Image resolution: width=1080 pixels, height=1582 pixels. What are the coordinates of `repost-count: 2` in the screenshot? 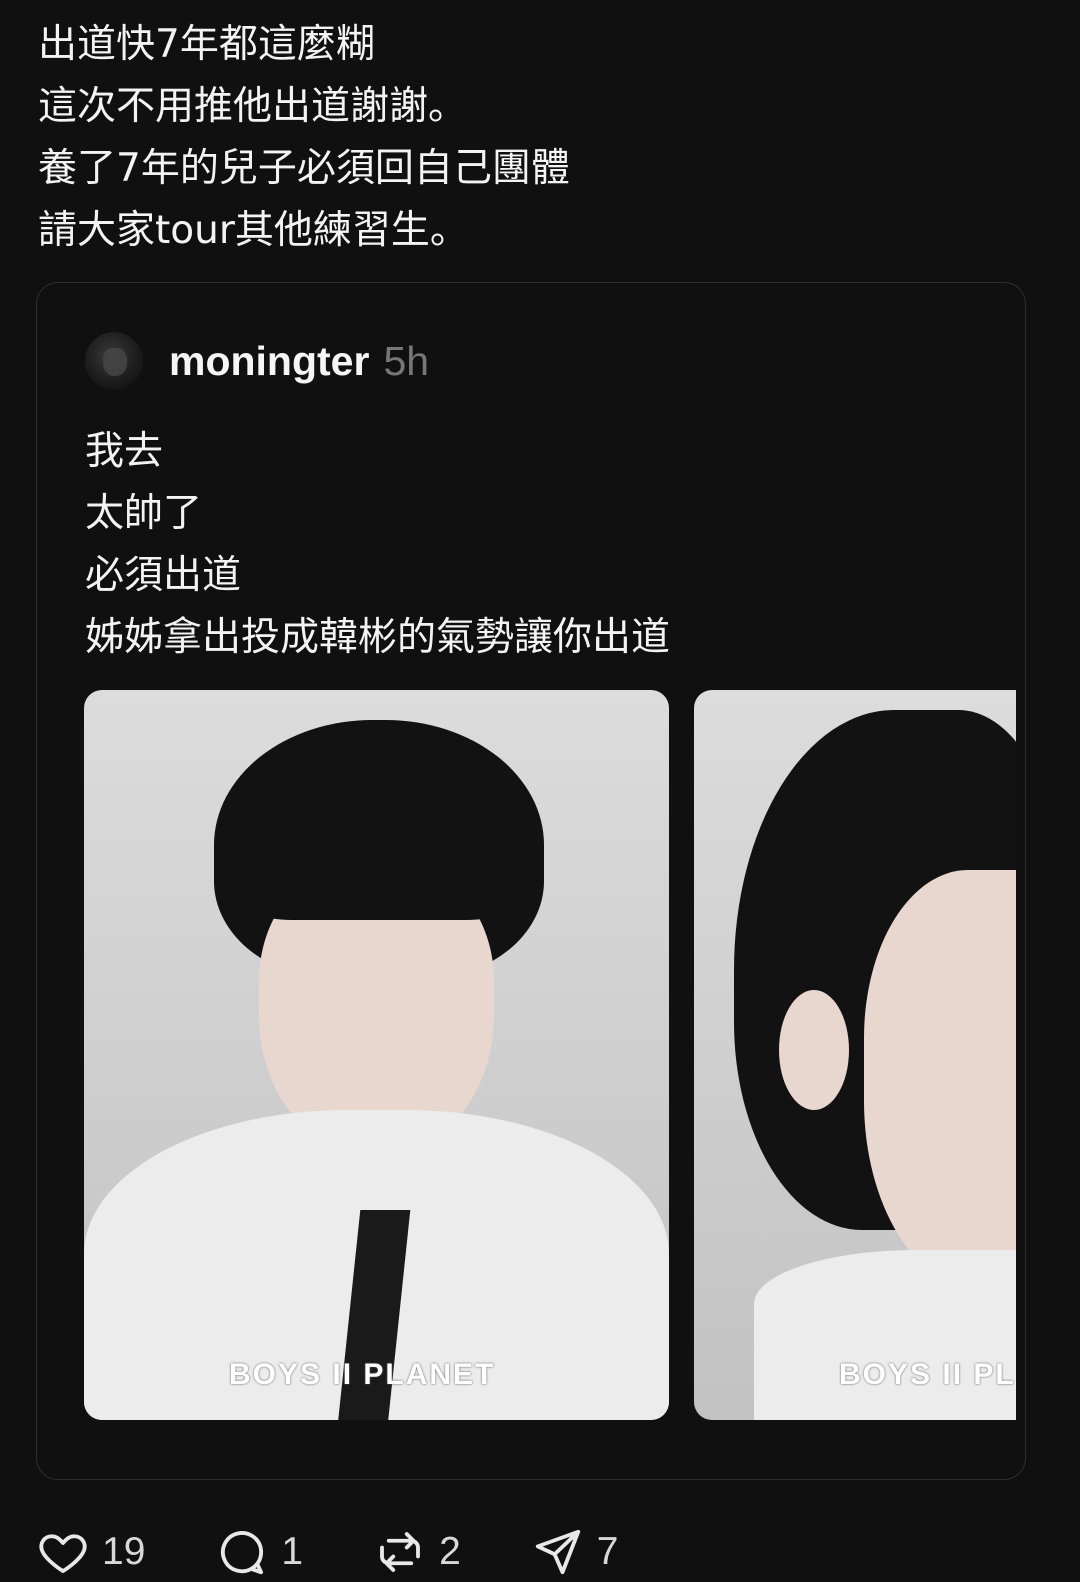 It's located at (450, 1551).